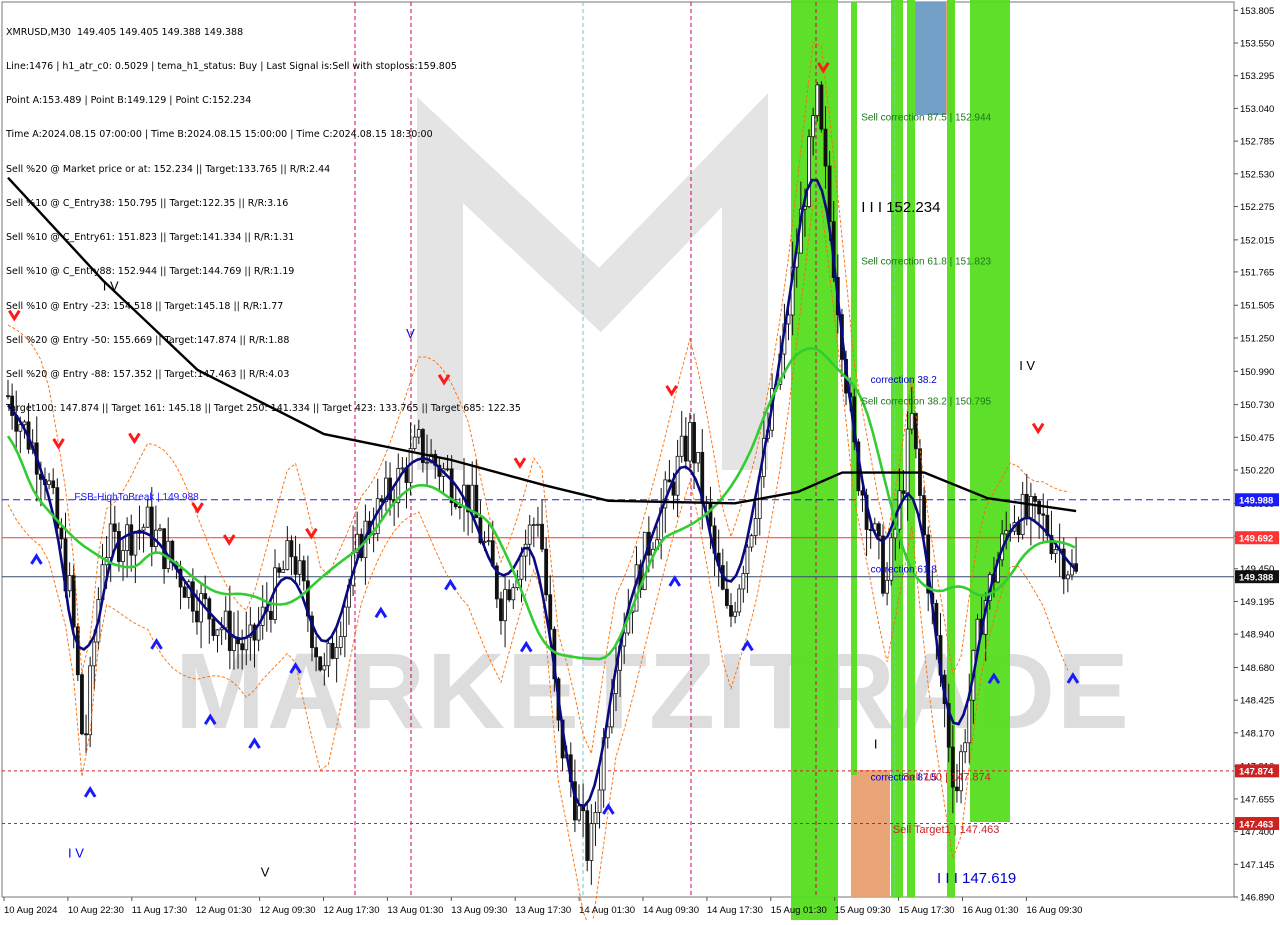 This screenshot has width=1280, height=925. Describe the element at coordinates (1257, 76) in the screenshot. I see `y-tick-label-2: 153.295` at that location.